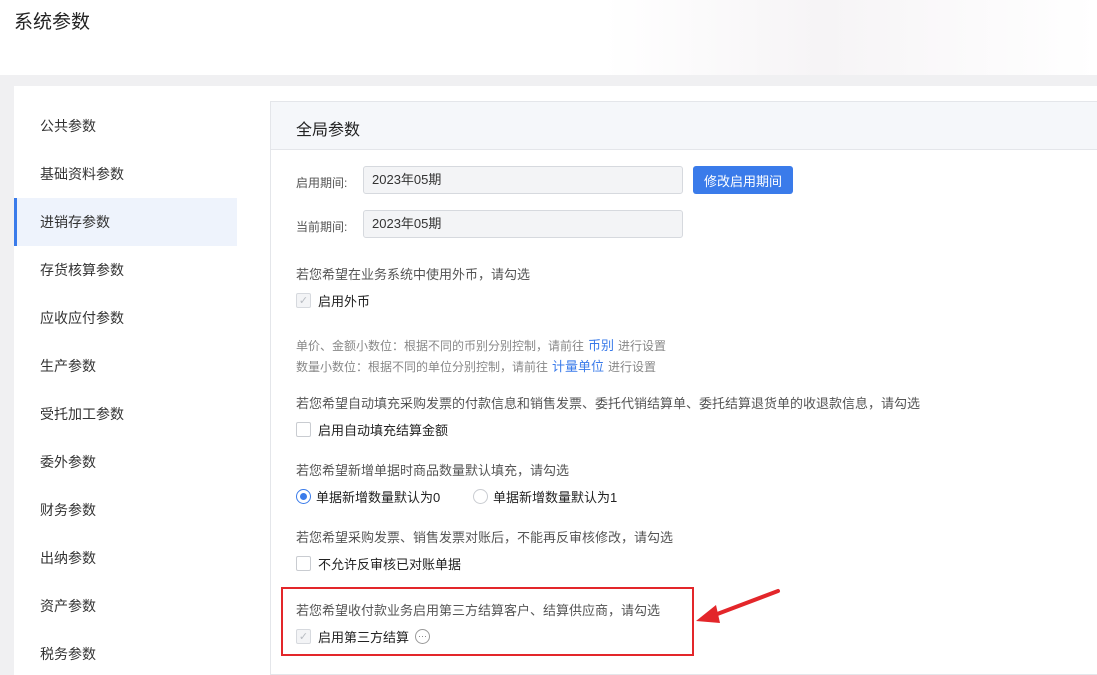 The height and width of the screenshot is (675, 1097). I want to click on start-period-field: 2023年05期, so click(523, 180).